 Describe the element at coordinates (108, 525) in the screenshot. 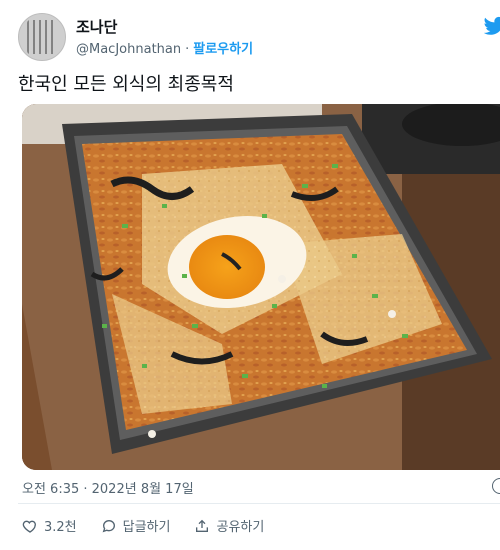

I see `reply-bubble-icon` at that location.